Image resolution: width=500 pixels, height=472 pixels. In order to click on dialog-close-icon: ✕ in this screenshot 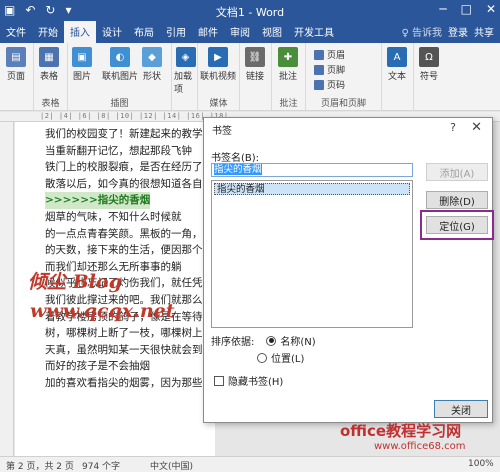, I will do `click(476, 127)`.